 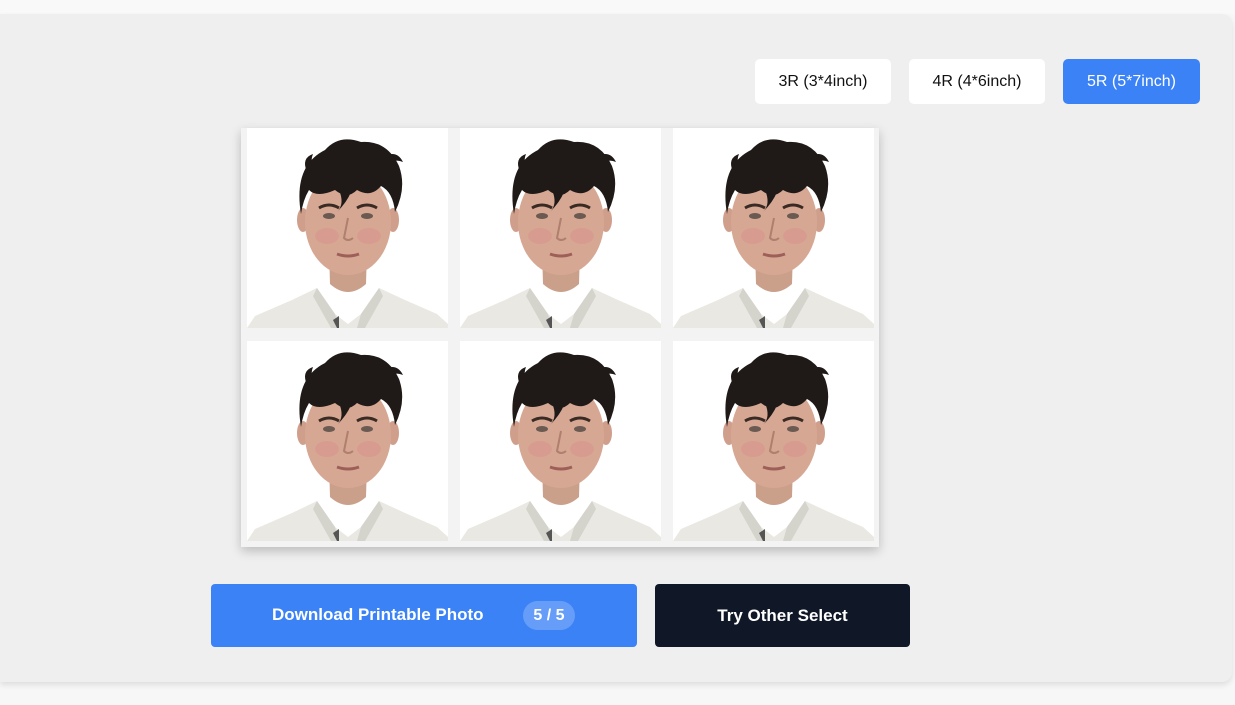 I want to click on try-other-select-button: Try Other Select, so click(x=782, y=615).